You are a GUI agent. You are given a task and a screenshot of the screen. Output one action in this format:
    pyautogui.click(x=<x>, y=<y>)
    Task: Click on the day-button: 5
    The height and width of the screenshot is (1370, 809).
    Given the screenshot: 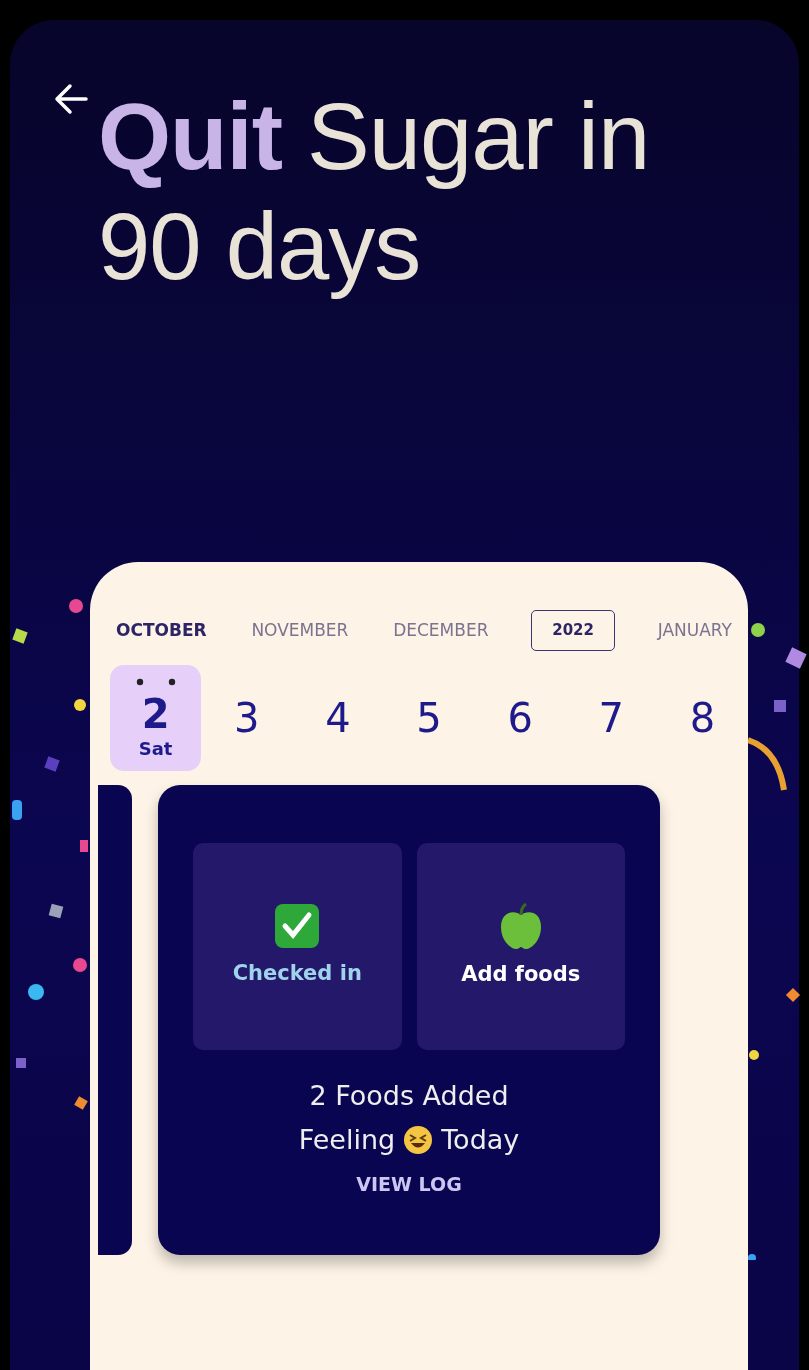 What is the action you would take?
    pyautogui.click(x=429, y=717)
    